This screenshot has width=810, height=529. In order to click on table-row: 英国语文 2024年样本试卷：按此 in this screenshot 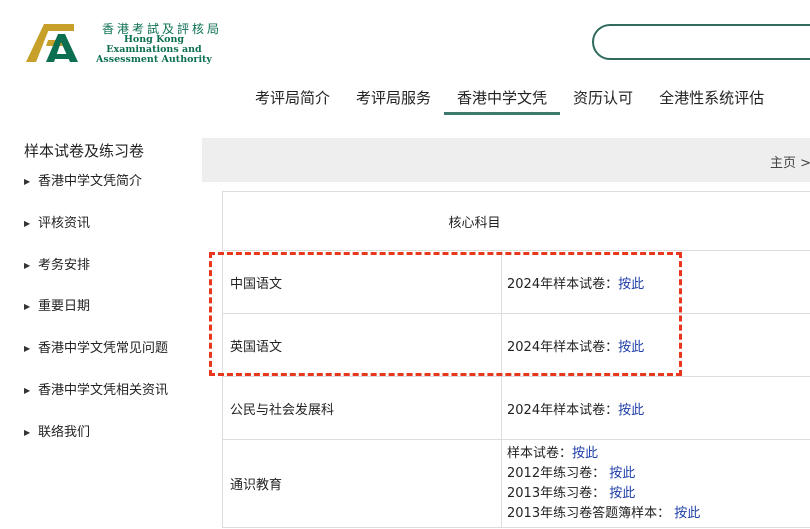, I will do `click(516, 345)`.